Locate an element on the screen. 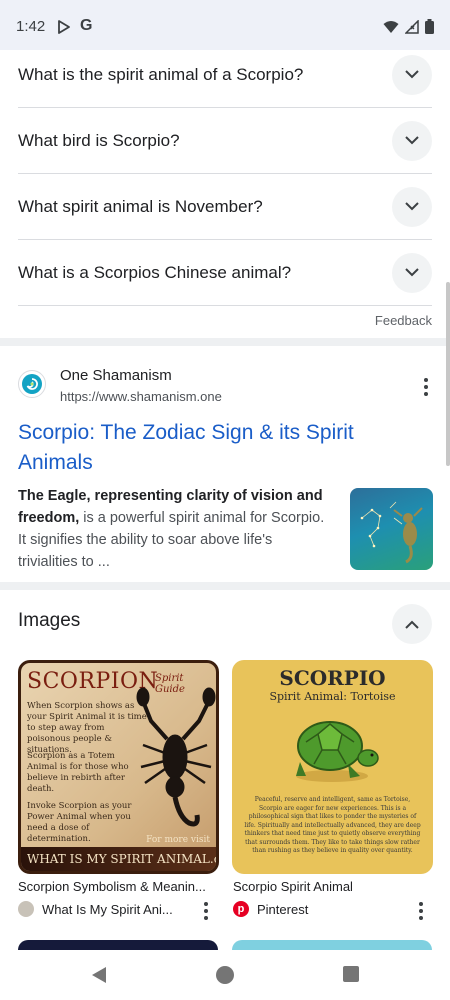 The width and height of the screenshot is (450, 1000). scrollbar is located at coordinates (448, 374).